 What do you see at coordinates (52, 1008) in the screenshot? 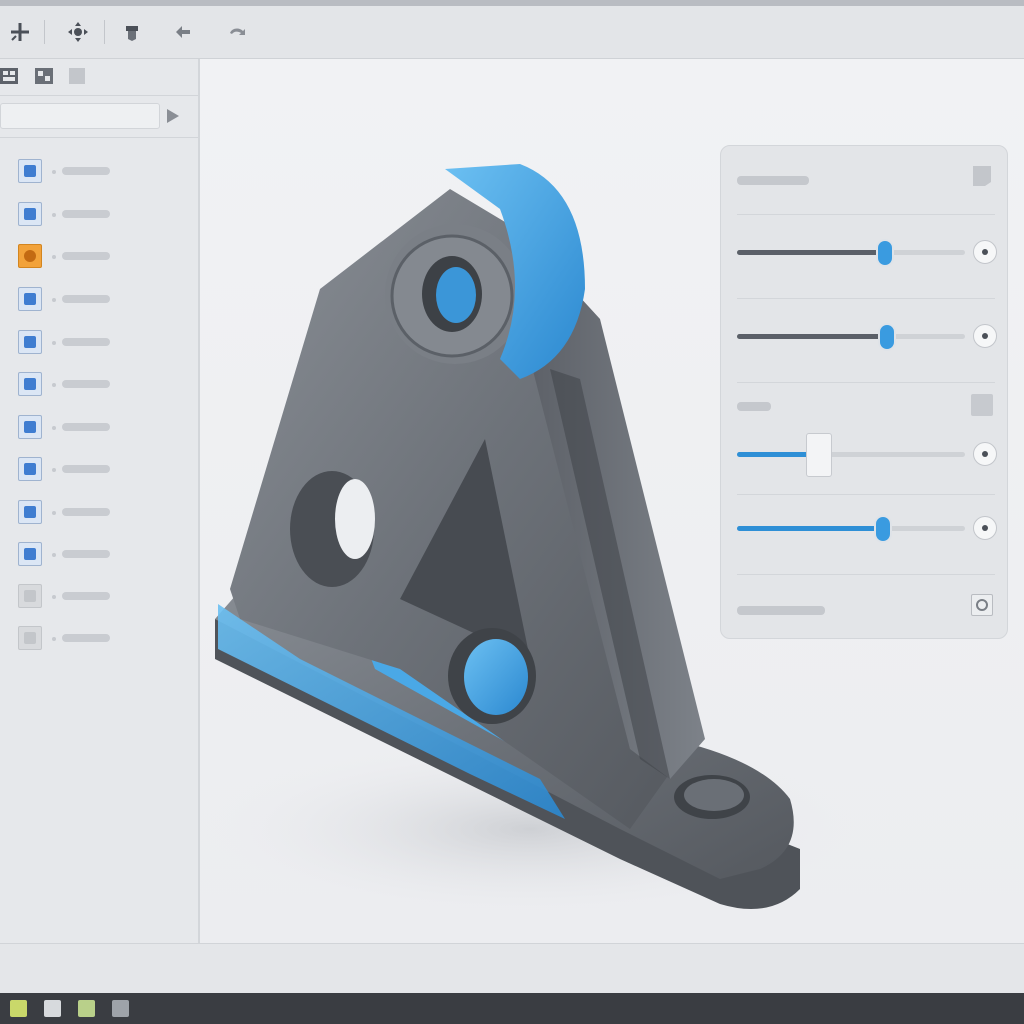
I see `folder-icon` at bounding box center [52, 1008].